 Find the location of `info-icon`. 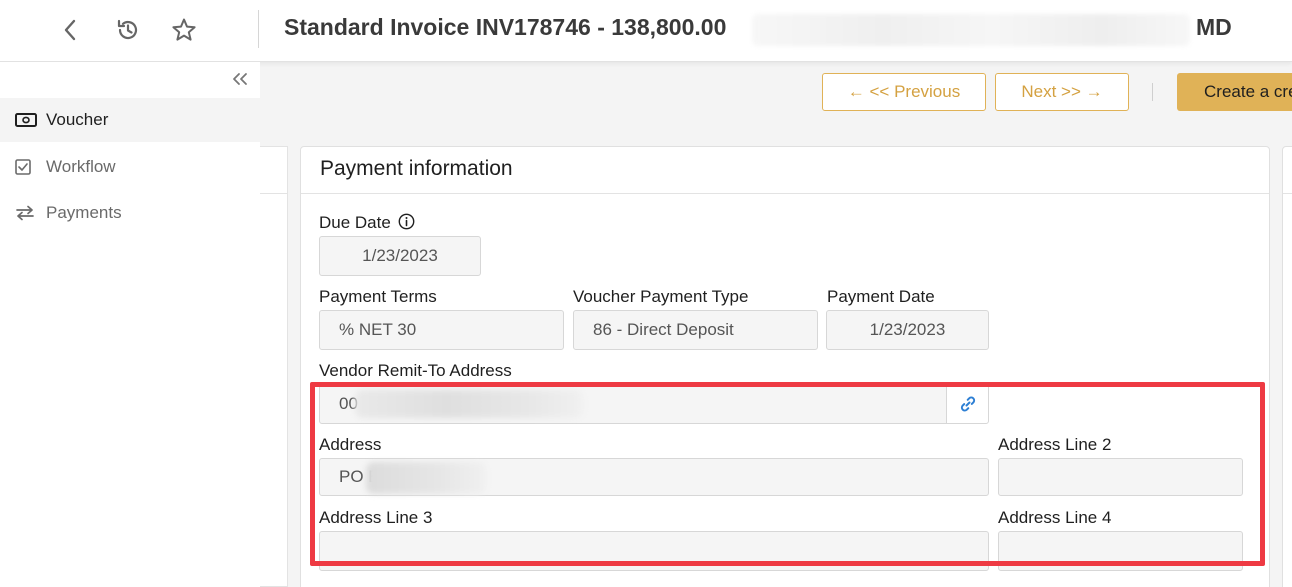

info-icon is located at coordinates (406, 224).